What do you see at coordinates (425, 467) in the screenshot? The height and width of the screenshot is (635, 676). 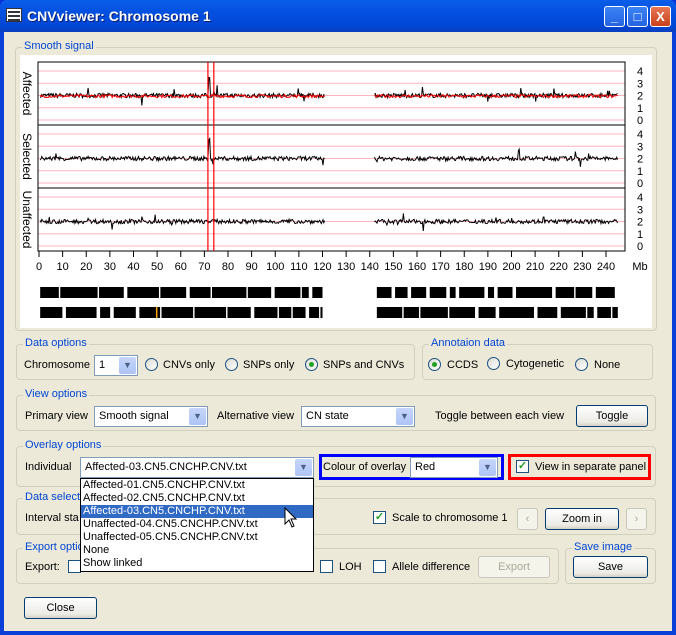 I see `colour-value: Red` at bounding box center [425, 467].